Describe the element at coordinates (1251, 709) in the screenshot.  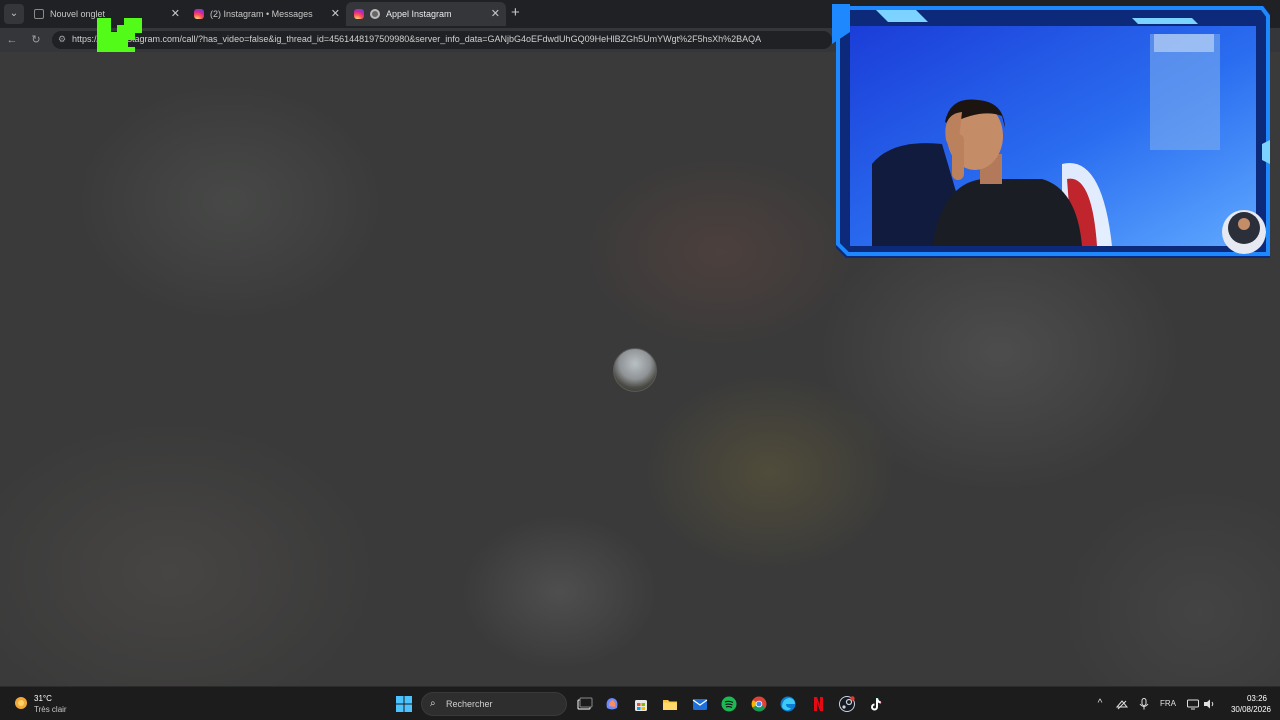
I see `clock-date: 30/08/2026` at that location.